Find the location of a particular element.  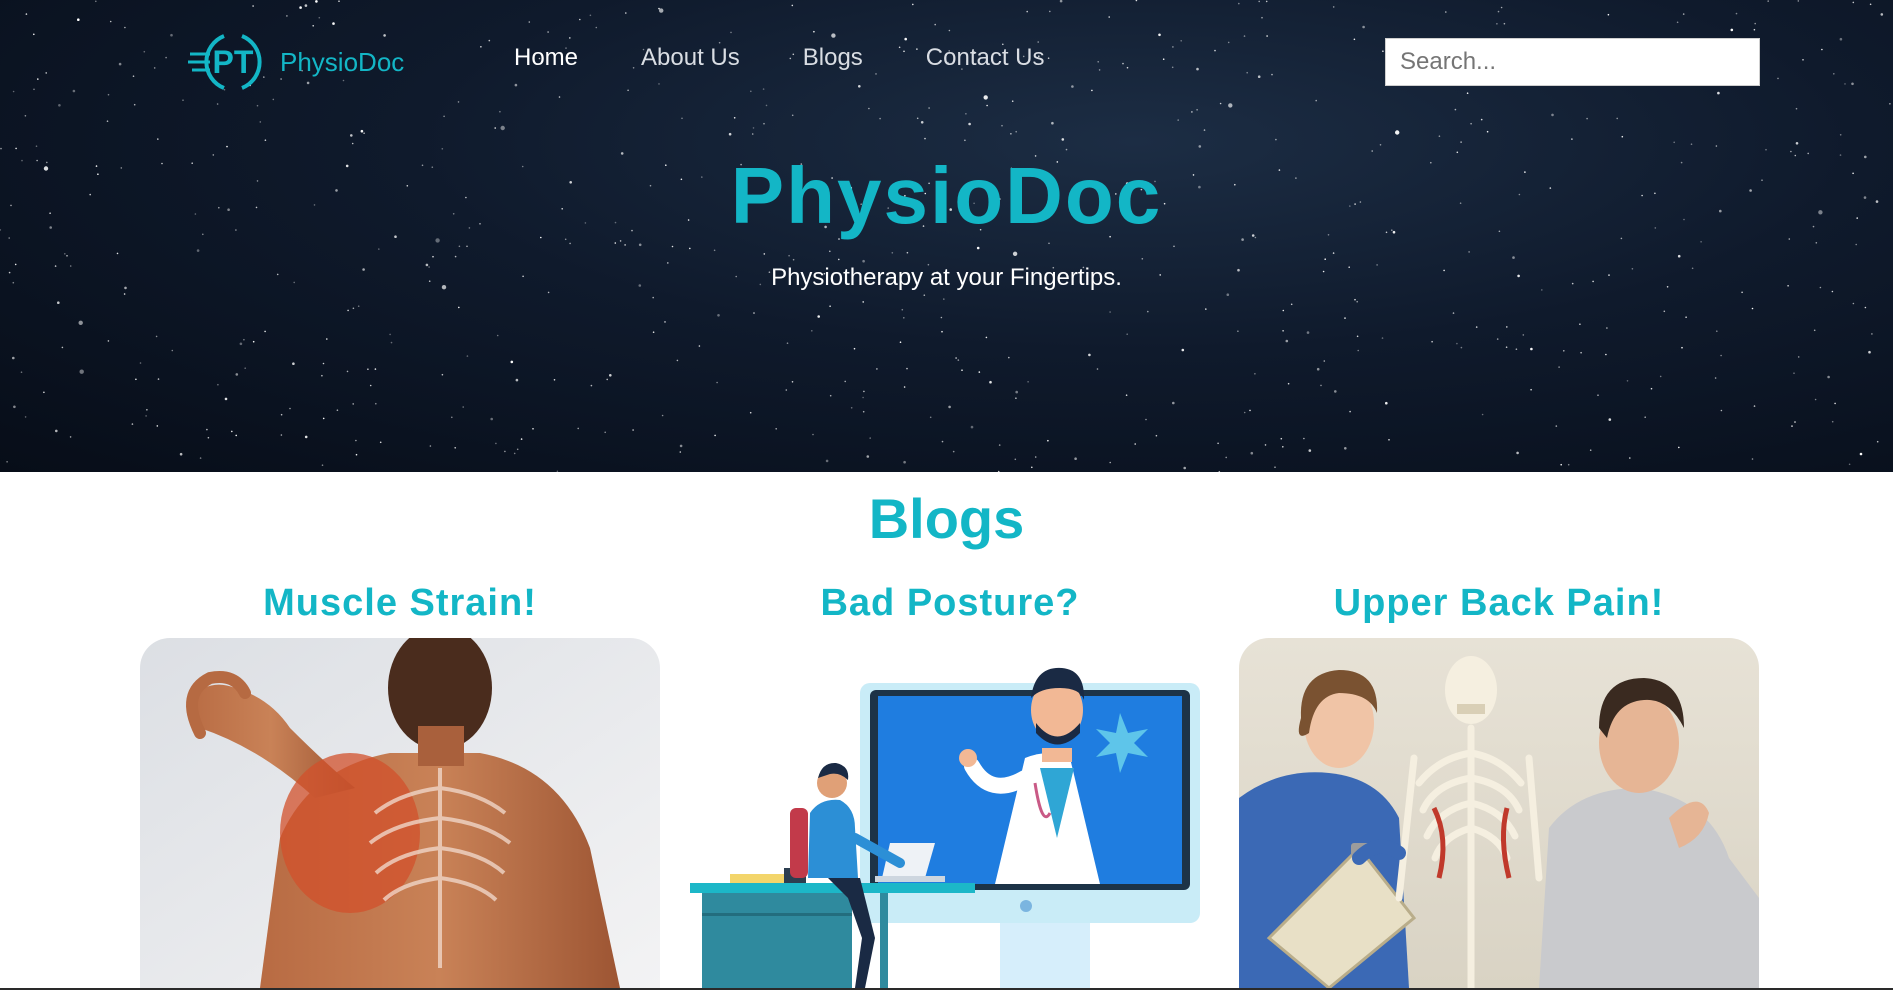

blog-card-upper-back-pain: Upper Back Pain! is located at coordinates (1499, 785).